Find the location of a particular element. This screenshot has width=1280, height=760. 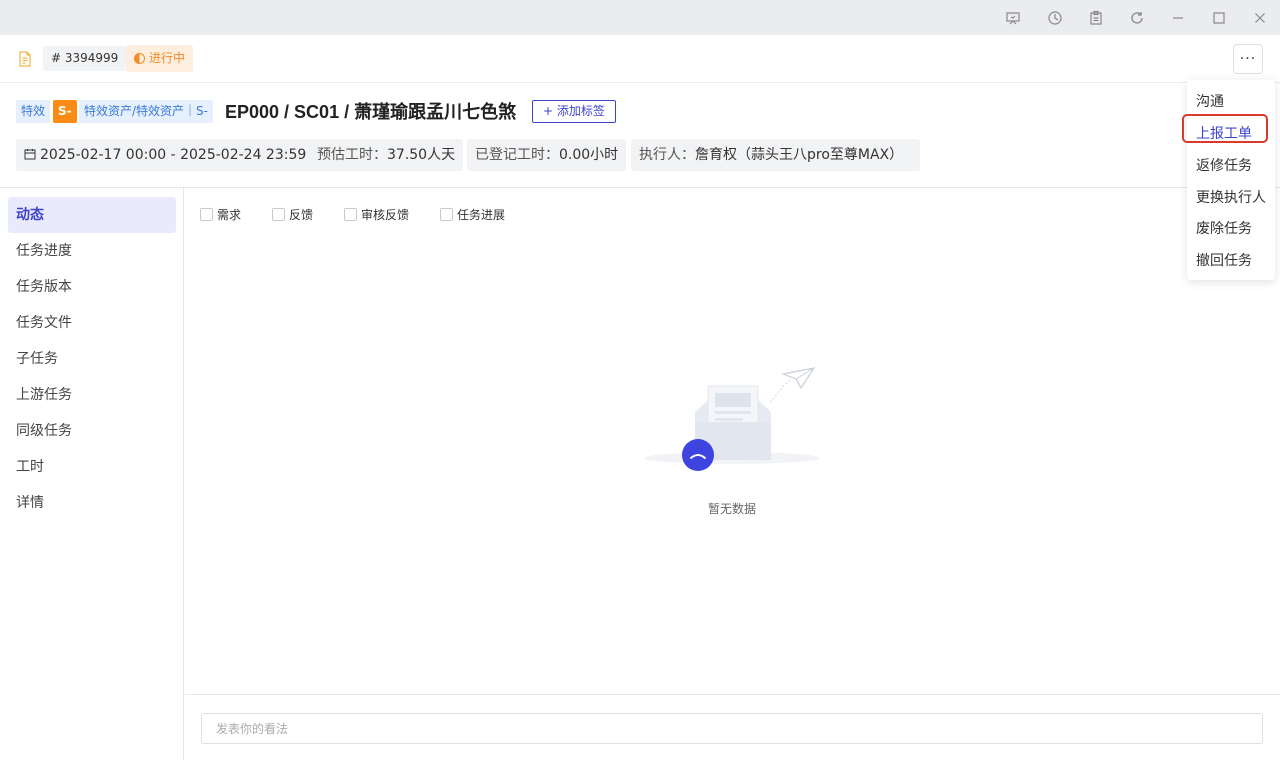

maximize-icon is located at coordinates (1219, 18).